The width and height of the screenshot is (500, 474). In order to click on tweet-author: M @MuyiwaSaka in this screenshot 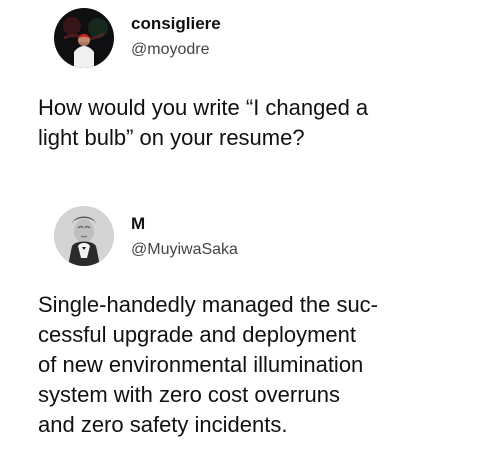, I will do `click(184, 237)`.